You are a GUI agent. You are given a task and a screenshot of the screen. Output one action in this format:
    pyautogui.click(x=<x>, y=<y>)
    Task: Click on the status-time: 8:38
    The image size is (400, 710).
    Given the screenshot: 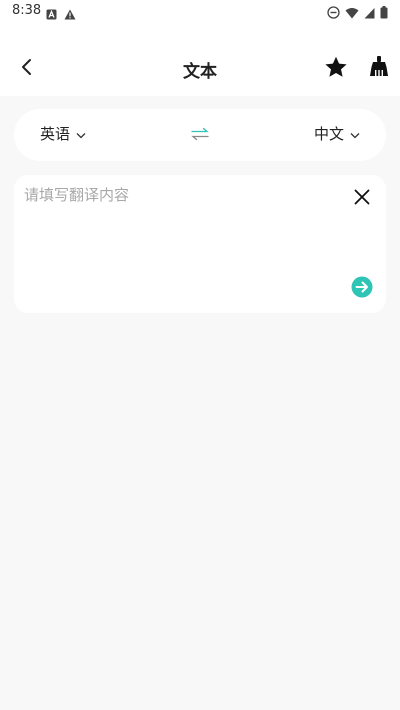 What is the action you would take?
    pyautogui.click(x=27, y=10)
    